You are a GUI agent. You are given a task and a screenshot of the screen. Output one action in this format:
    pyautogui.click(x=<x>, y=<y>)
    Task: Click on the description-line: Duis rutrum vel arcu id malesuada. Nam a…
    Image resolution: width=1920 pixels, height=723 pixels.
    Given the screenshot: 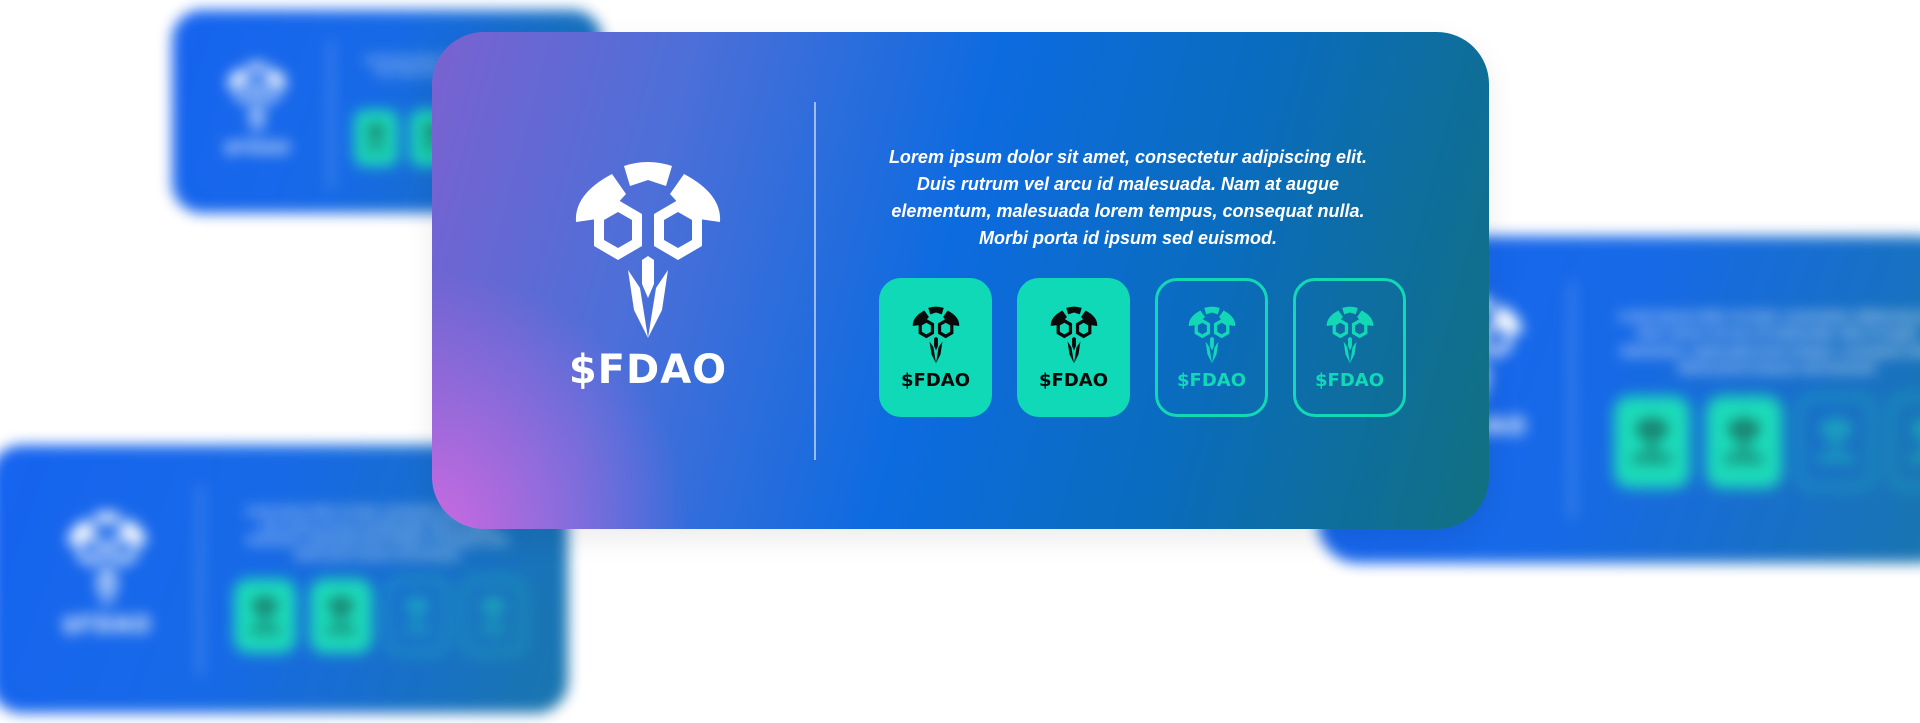 What is the action you would take?
    pyautogui.click(x=1128, y=184)
    